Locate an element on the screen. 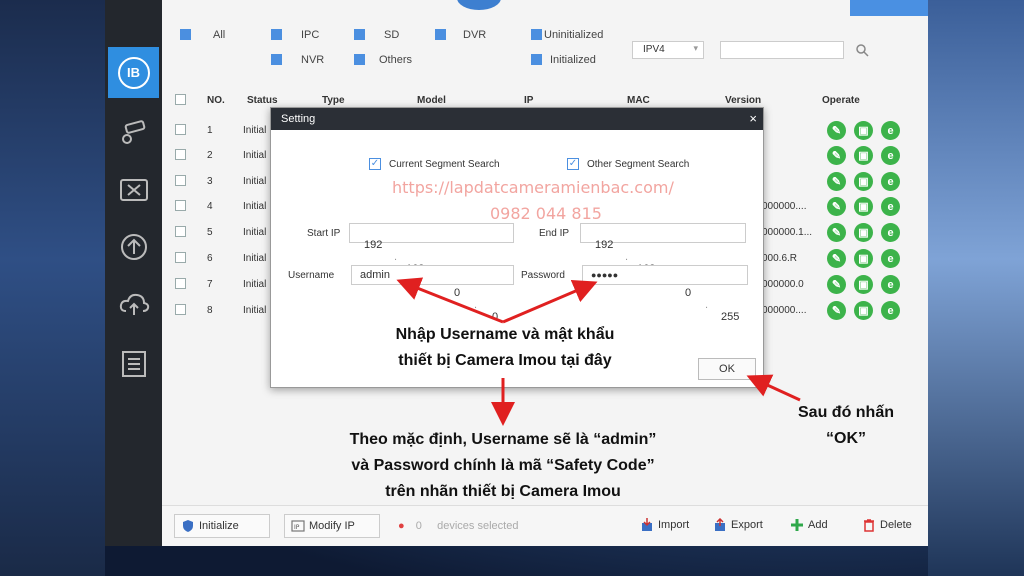  row-no: 4 is located at coordinates (210, 206).